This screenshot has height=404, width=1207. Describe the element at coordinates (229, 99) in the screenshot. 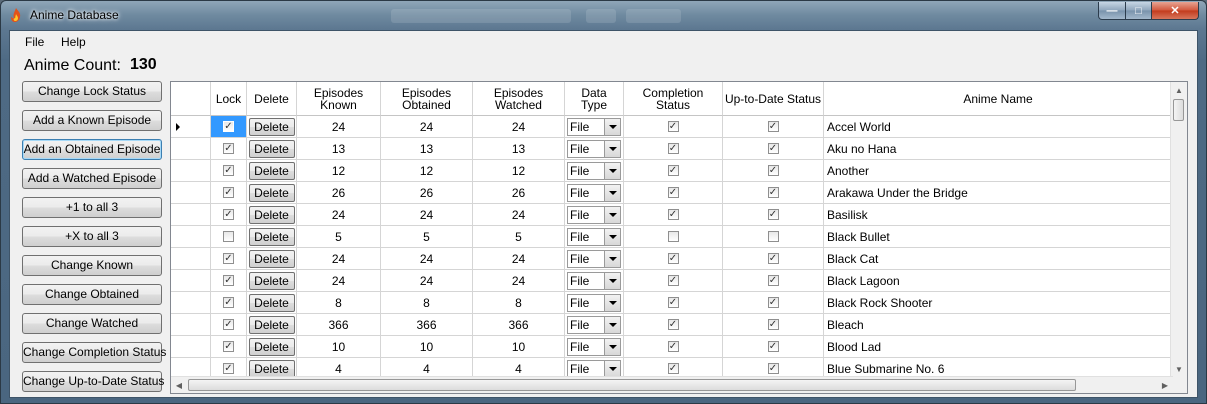

I see `column-header-lock: Lock` at that location.